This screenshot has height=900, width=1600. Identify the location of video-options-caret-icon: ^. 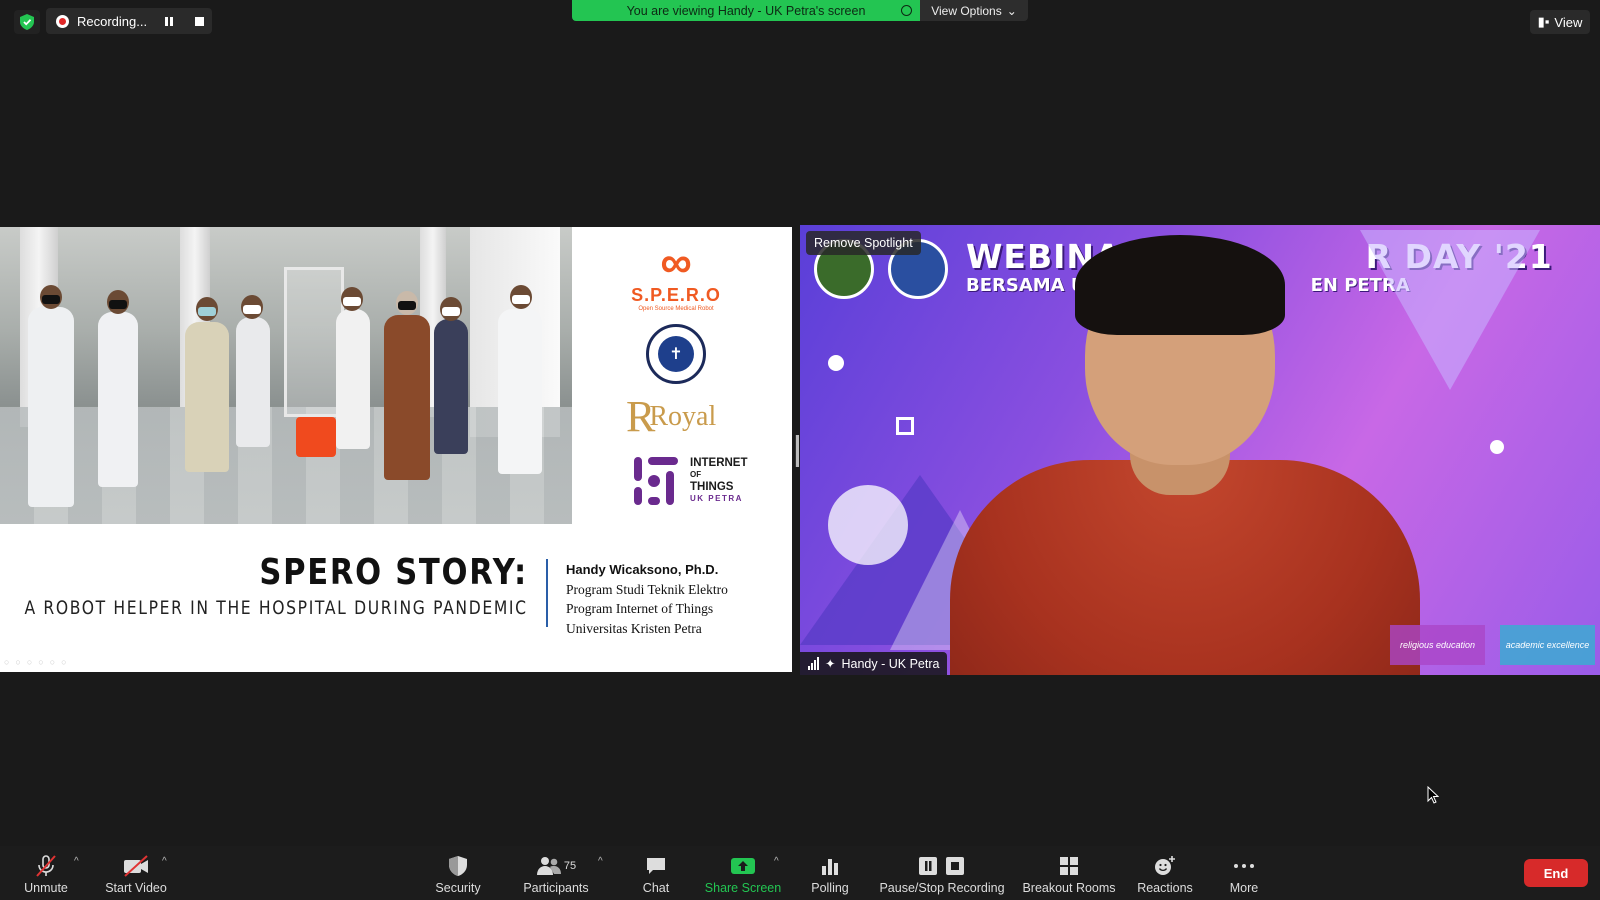
(164, 861).